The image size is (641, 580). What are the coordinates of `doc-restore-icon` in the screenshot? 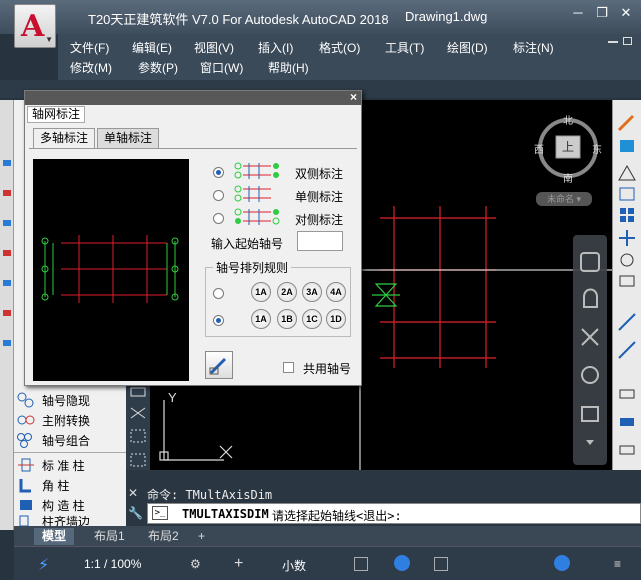 It's located at (627, 41).